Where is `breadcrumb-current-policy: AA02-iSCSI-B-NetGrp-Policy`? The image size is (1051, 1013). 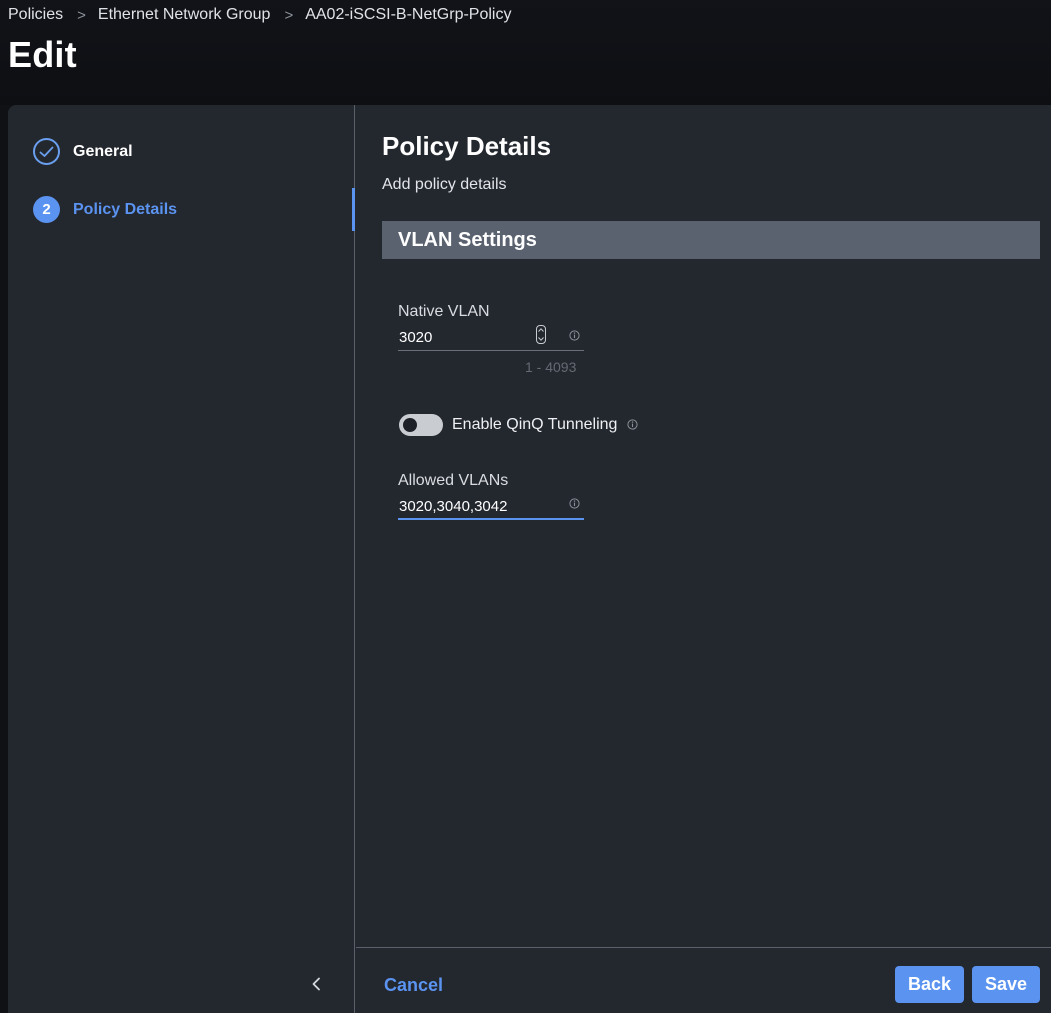
breadcrumb-current-policy: AA02-iSCSI-B-NetGrp-Policy is located at coordinates (408, 14).